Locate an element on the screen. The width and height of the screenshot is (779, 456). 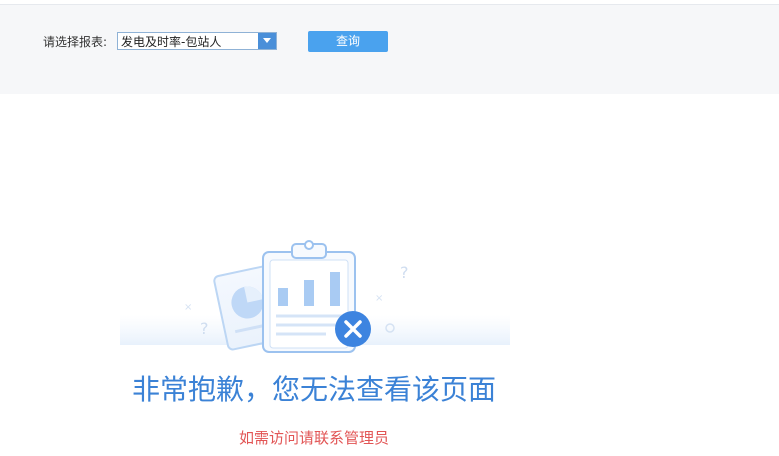
close-circle-icon is located at coordinates (353, 329).